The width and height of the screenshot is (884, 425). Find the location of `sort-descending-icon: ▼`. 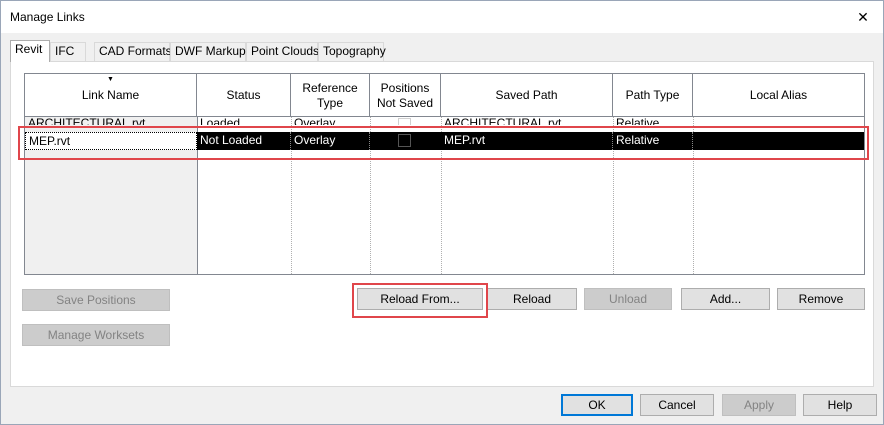

sort-descending-icon: ▼ is located at coordinates (110, 79).